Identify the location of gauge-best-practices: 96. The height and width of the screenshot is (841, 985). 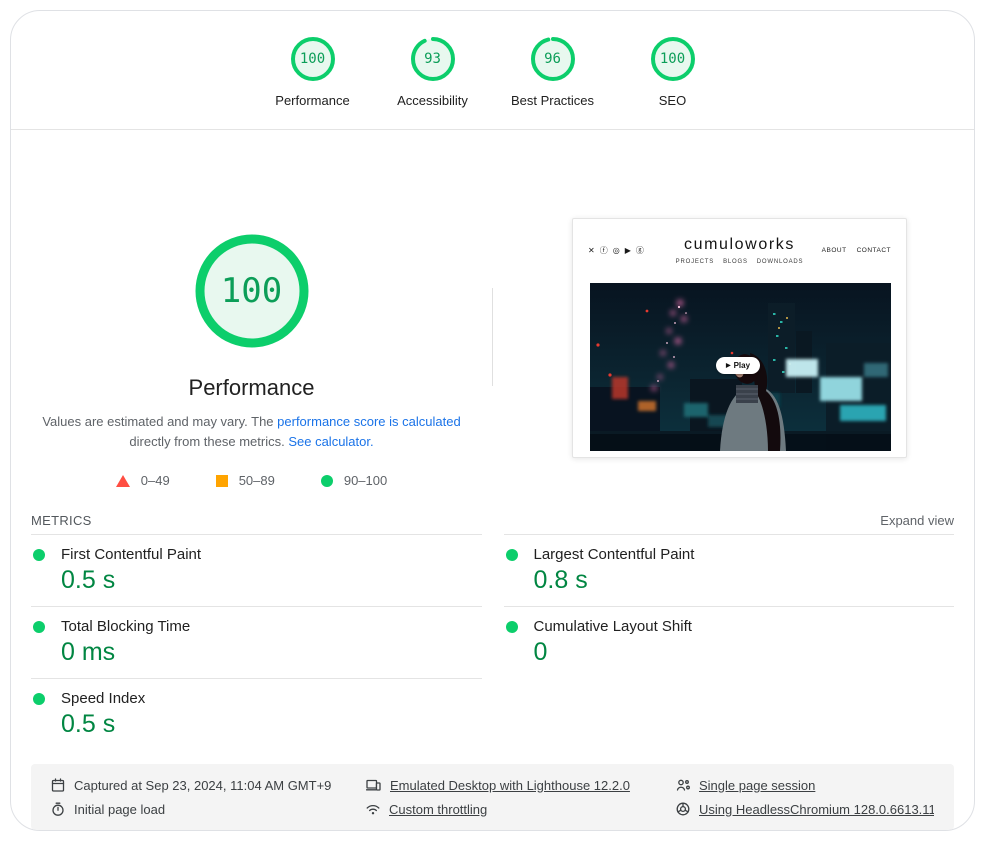
(553, 59).